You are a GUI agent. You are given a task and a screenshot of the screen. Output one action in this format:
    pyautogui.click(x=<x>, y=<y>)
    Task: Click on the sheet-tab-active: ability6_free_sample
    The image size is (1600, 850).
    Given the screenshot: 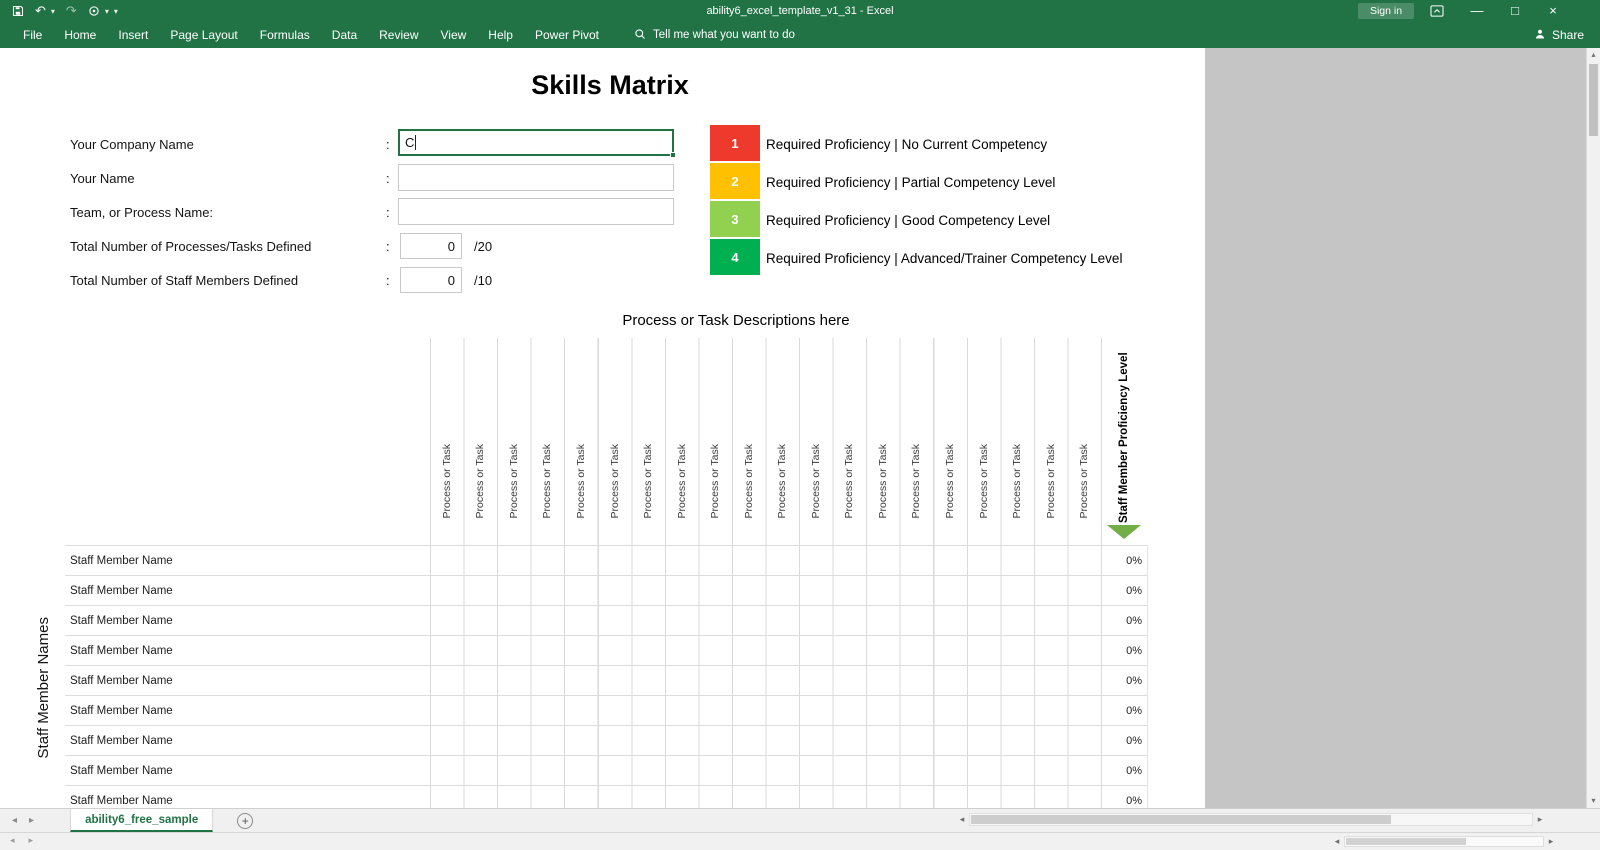 What is the action you would take?
    pyautogui.click(x=142, y=820)
    